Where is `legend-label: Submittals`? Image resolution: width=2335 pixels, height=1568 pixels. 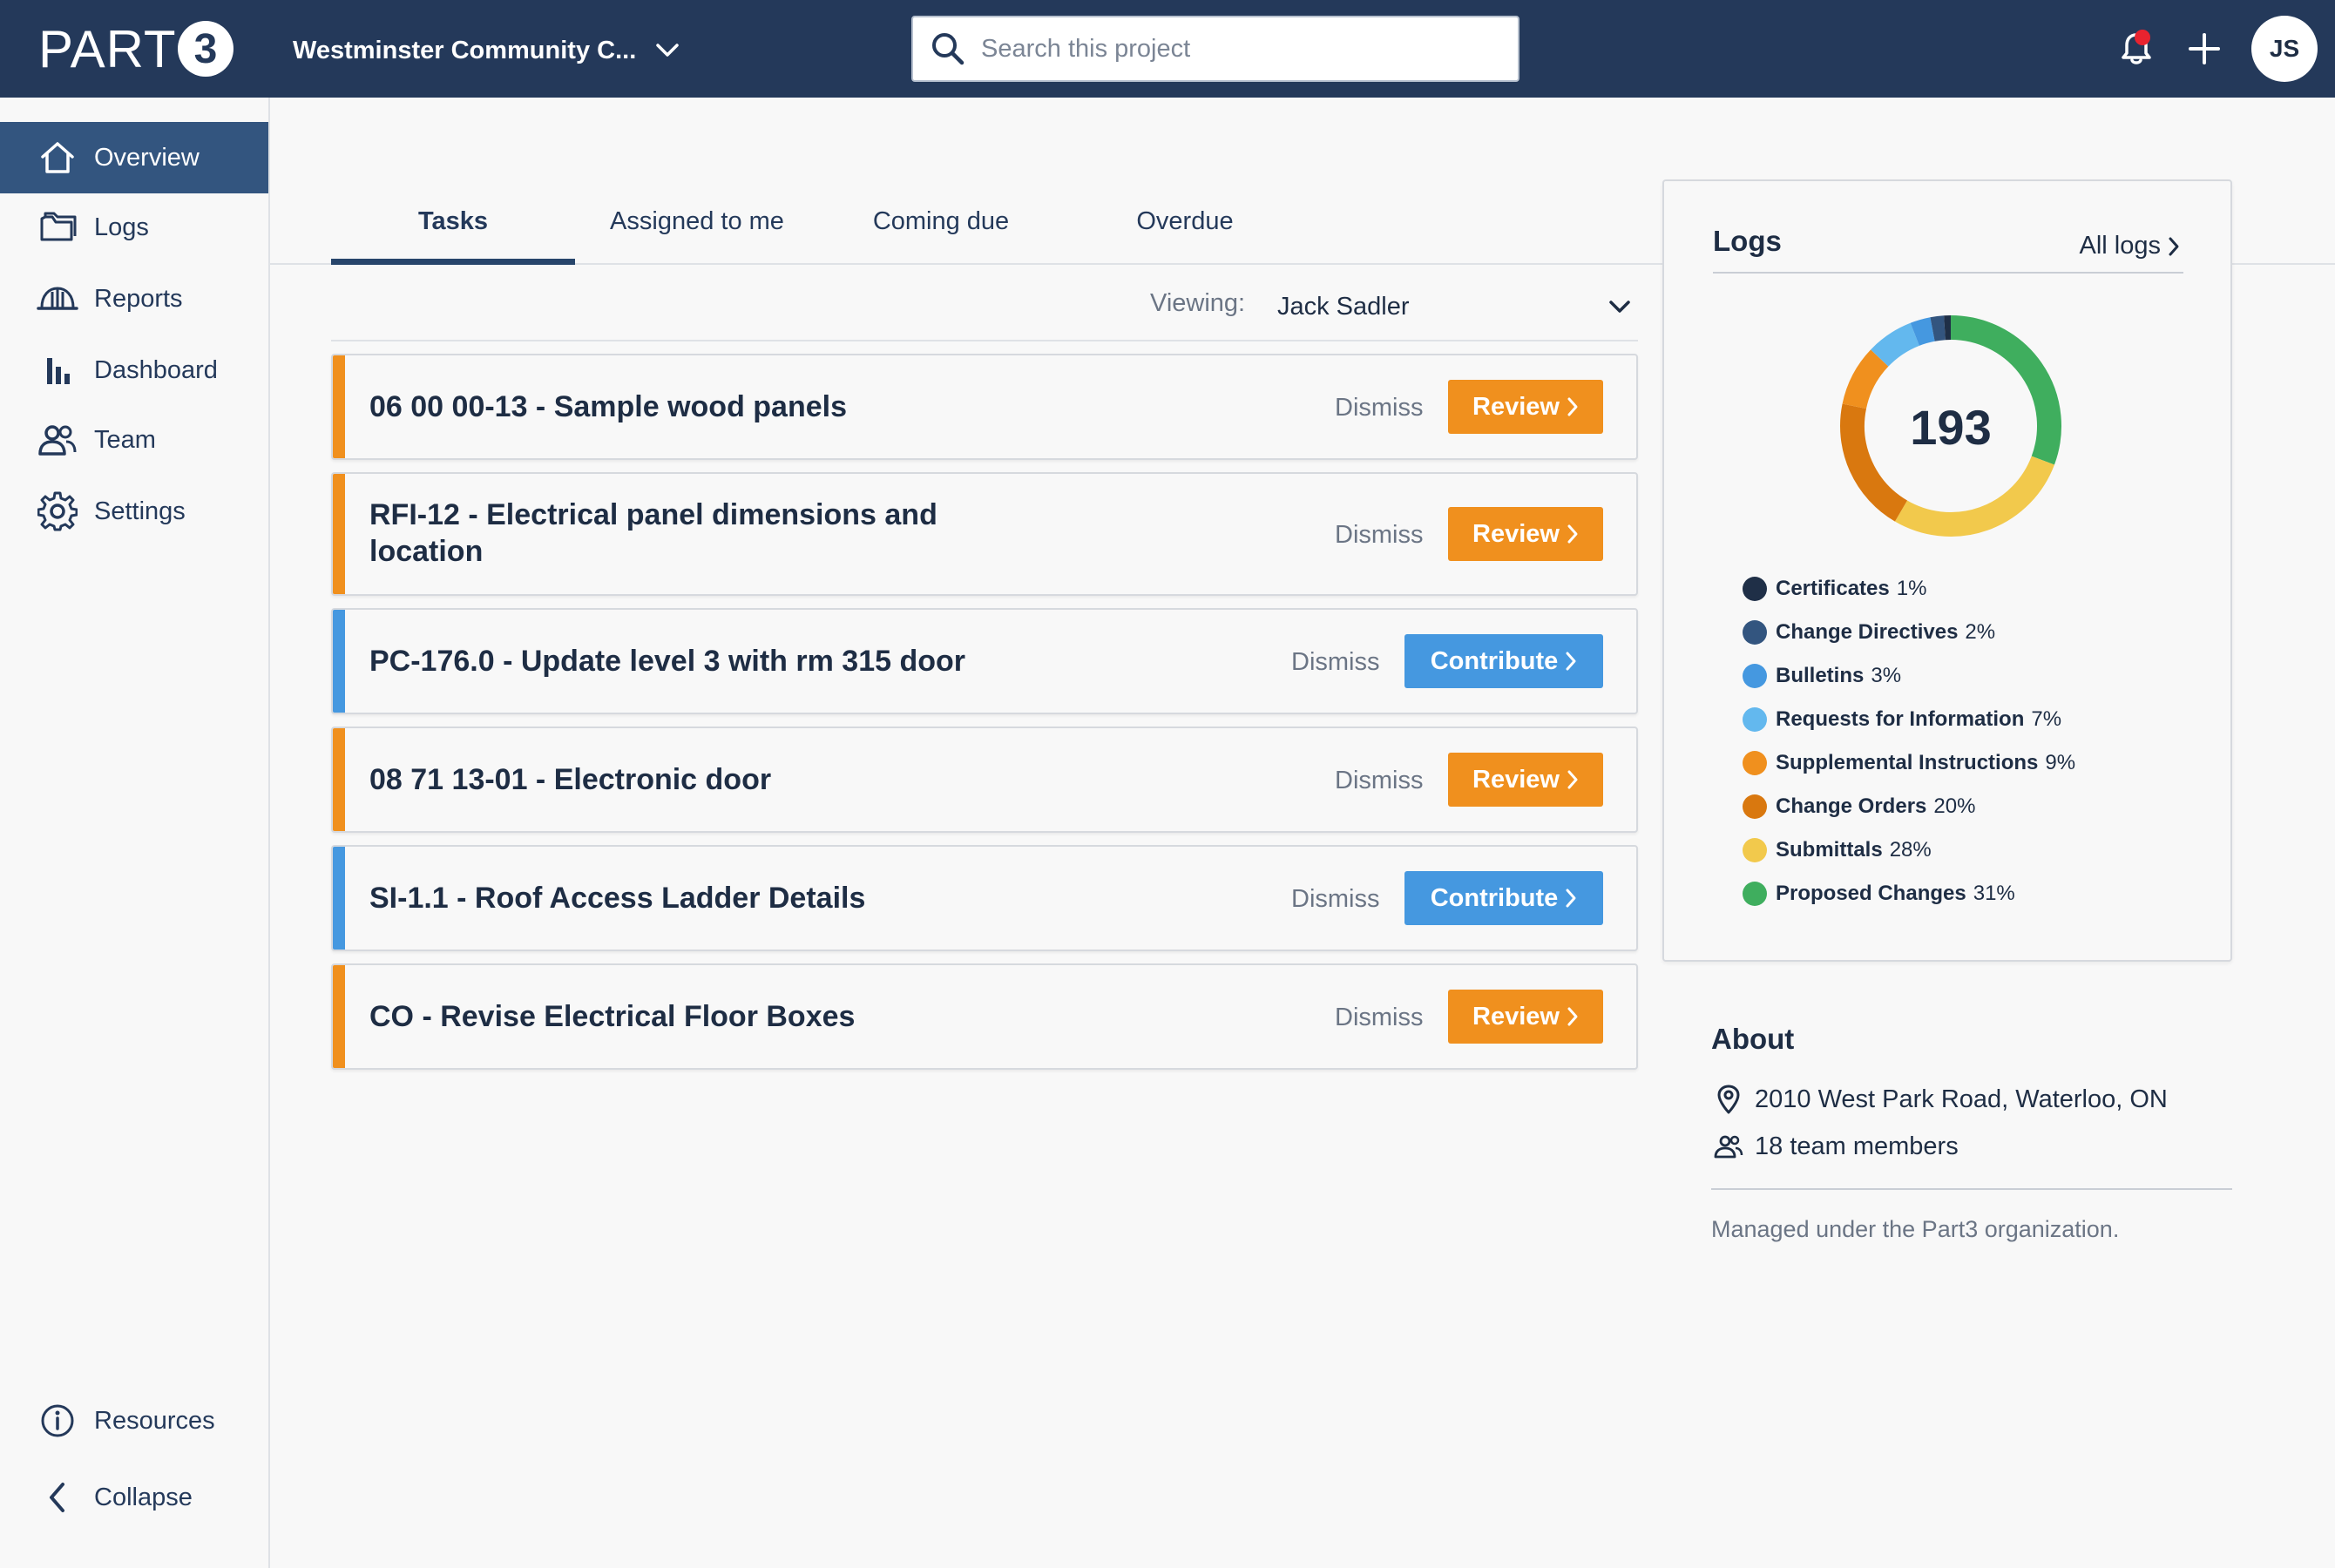
legend-label: Submittals is located at coordinates (1829, 850).